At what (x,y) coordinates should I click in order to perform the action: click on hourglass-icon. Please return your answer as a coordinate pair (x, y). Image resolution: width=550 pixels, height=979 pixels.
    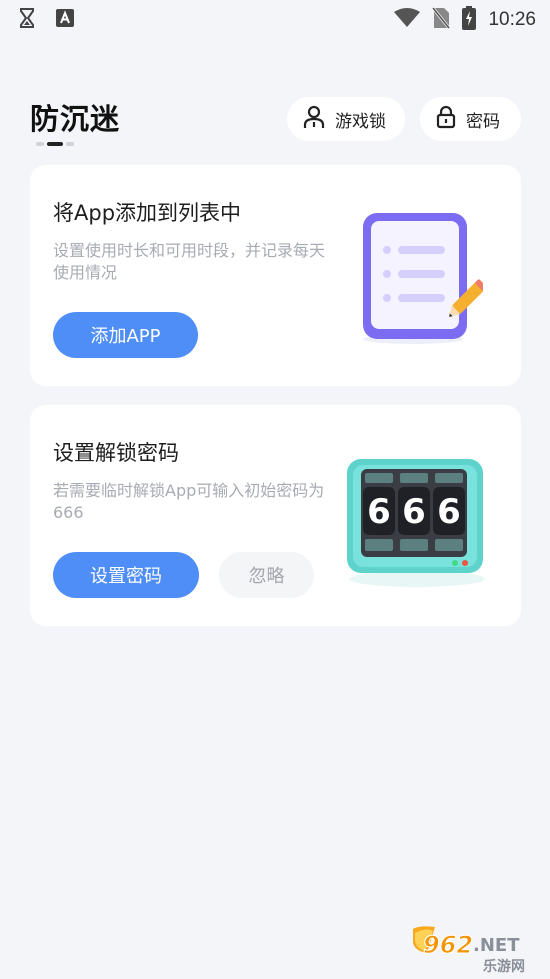
    Looking at the image, I should click on (27, 20).